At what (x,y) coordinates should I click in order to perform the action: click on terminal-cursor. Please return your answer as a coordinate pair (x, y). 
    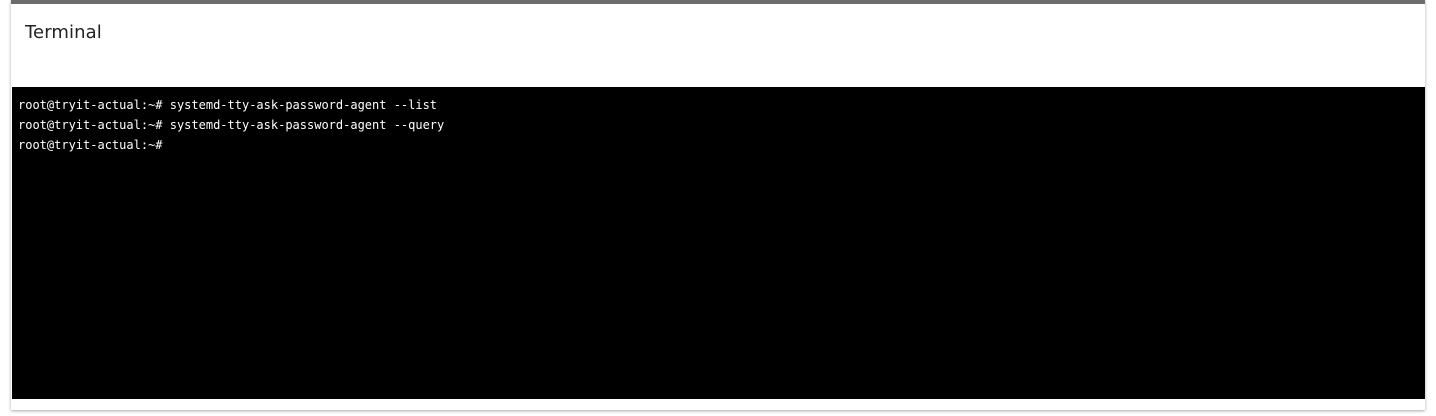
    Looking at the image, I should click on (166, 144).